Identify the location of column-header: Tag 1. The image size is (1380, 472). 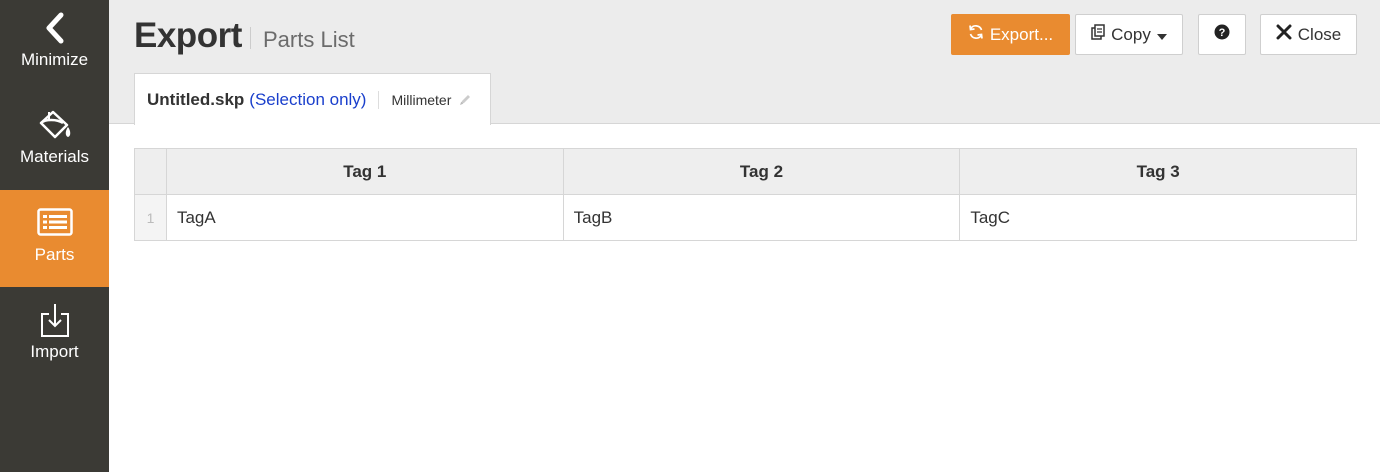
(364, 171).